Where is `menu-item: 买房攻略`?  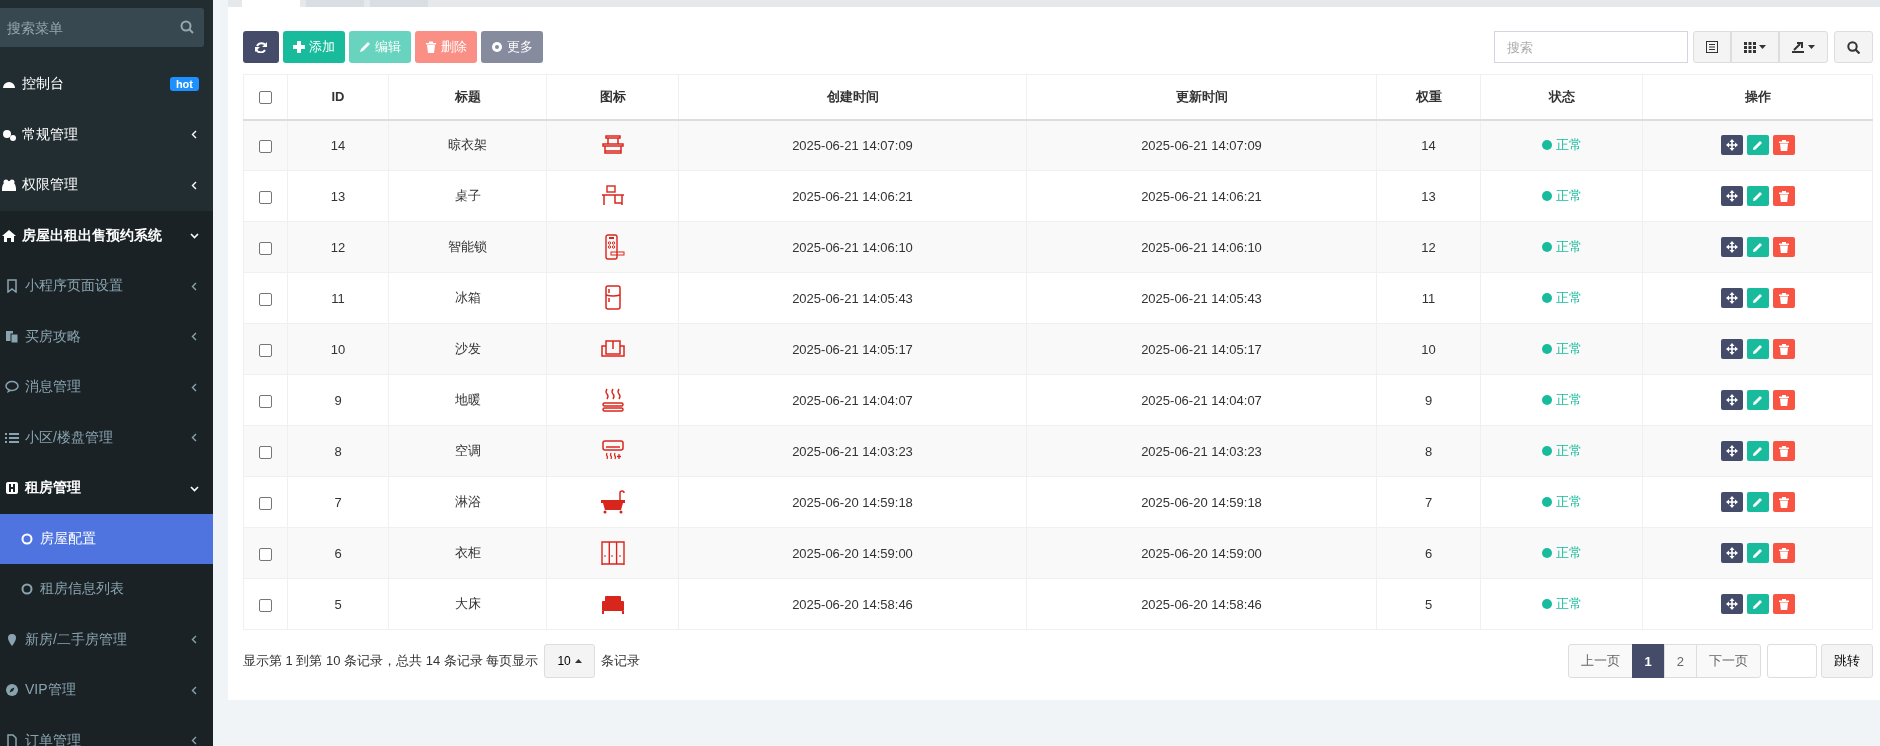 menu-item: 买房攻略 is located at coordinates (106, 336).